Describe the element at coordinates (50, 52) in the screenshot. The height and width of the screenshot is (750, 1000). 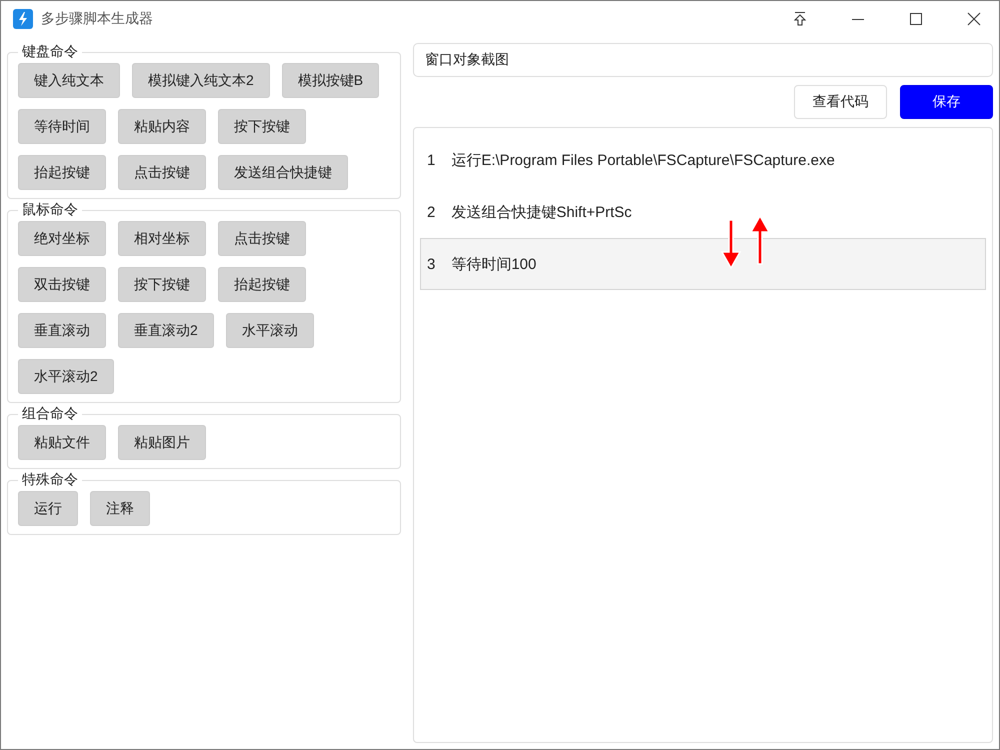
I see `group-title: 键盘命令` at that location.